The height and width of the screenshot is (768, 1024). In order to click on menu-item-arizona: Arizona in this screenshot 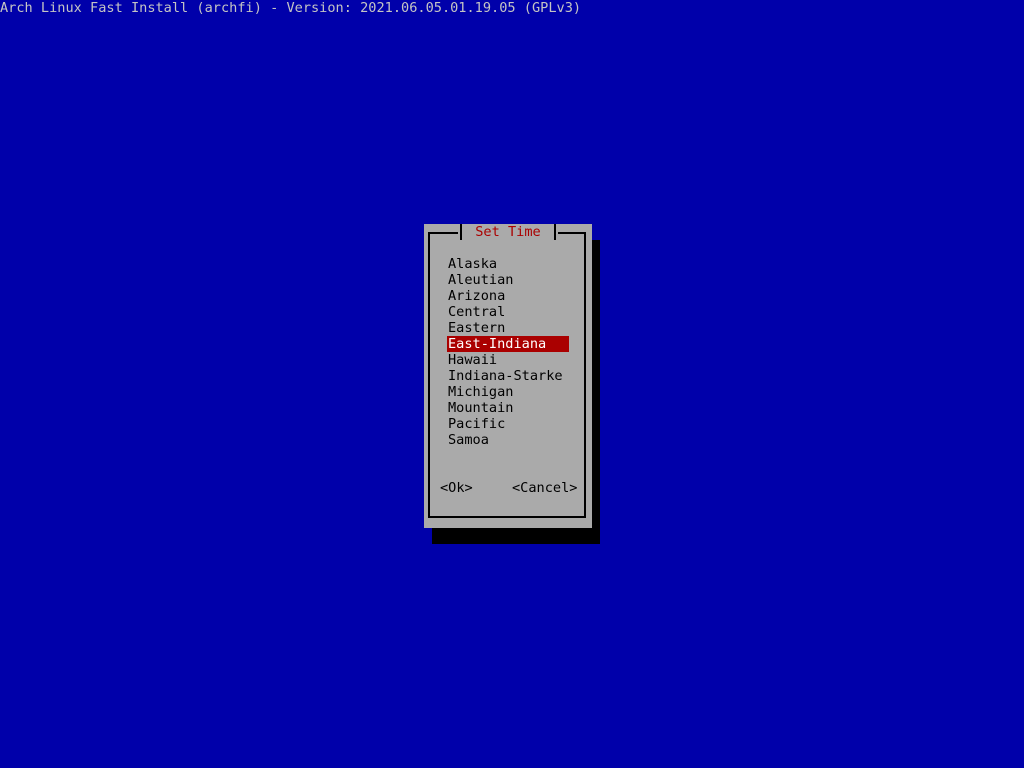, I will do `click(508, 296)`.